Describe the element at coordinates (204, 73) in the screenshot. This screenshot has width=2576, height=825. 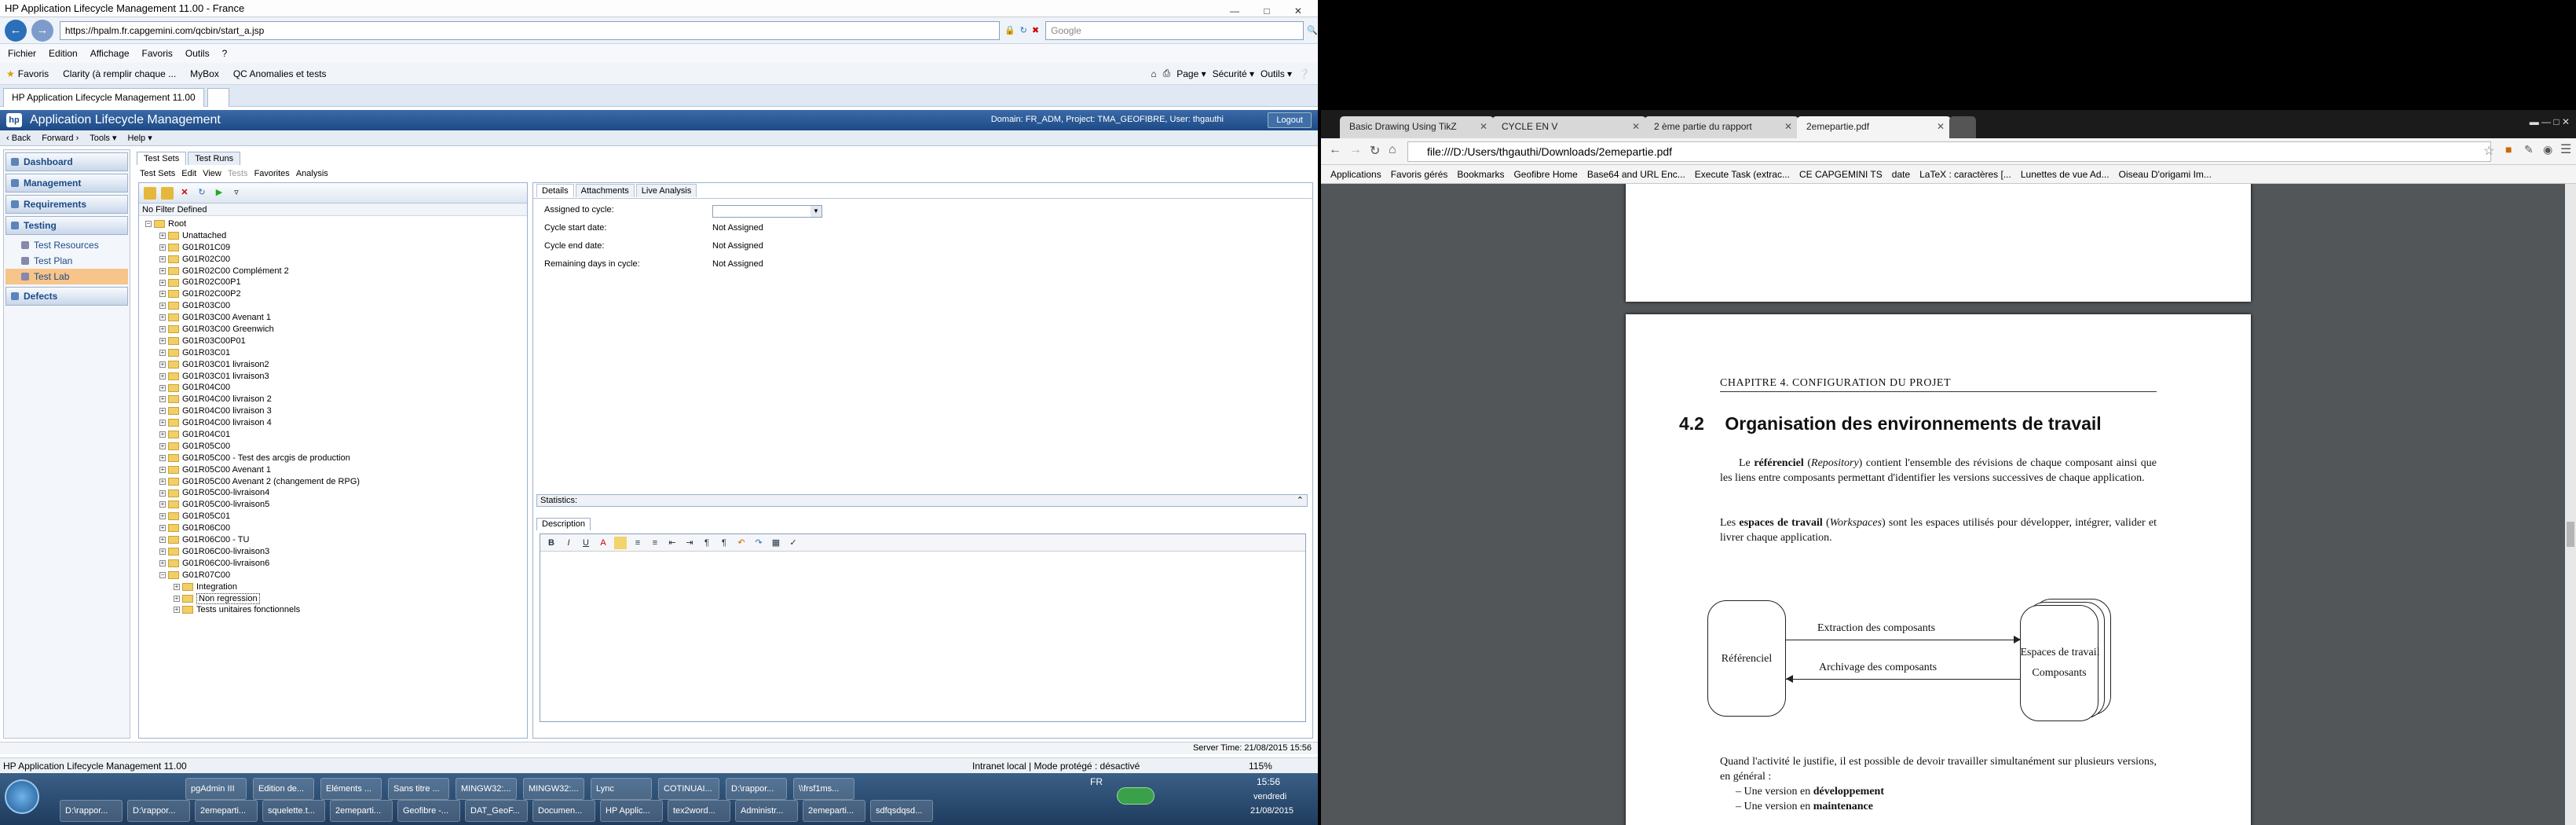
I see `fav-mybox: MyBox` at that location.